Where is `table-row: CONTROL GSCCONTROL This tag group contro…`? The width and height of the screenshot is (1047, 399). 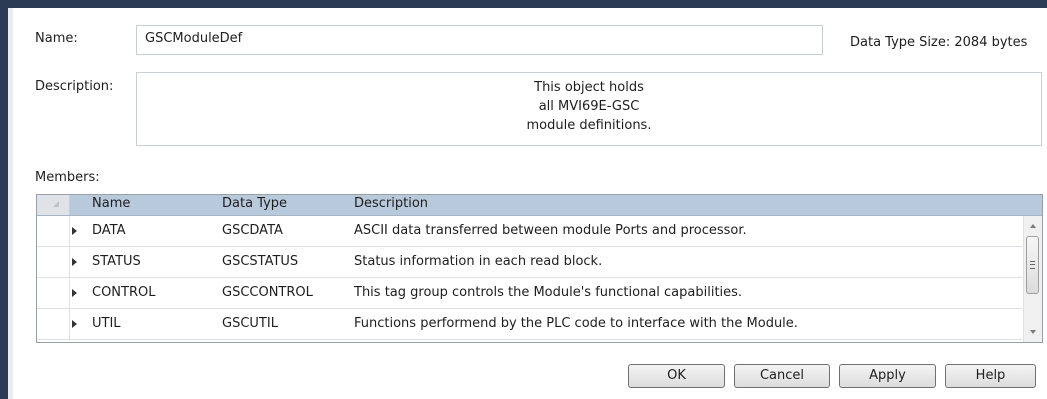
table-row: CONTROL GSCCONTROL This tag group contro… is located at coordinates (529, 293).